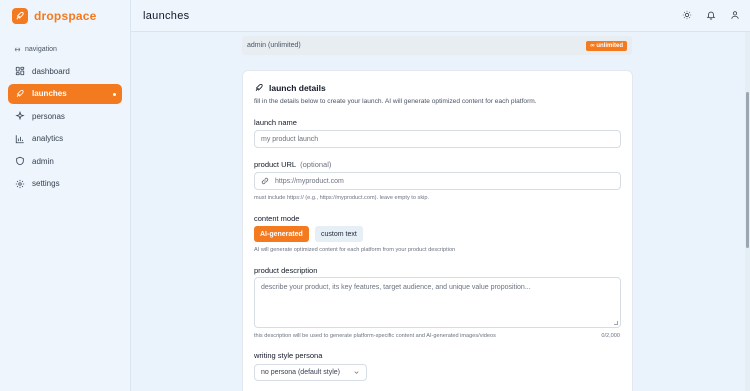  I want to click on plan-text: admin (unlimited), so click(274, 45).